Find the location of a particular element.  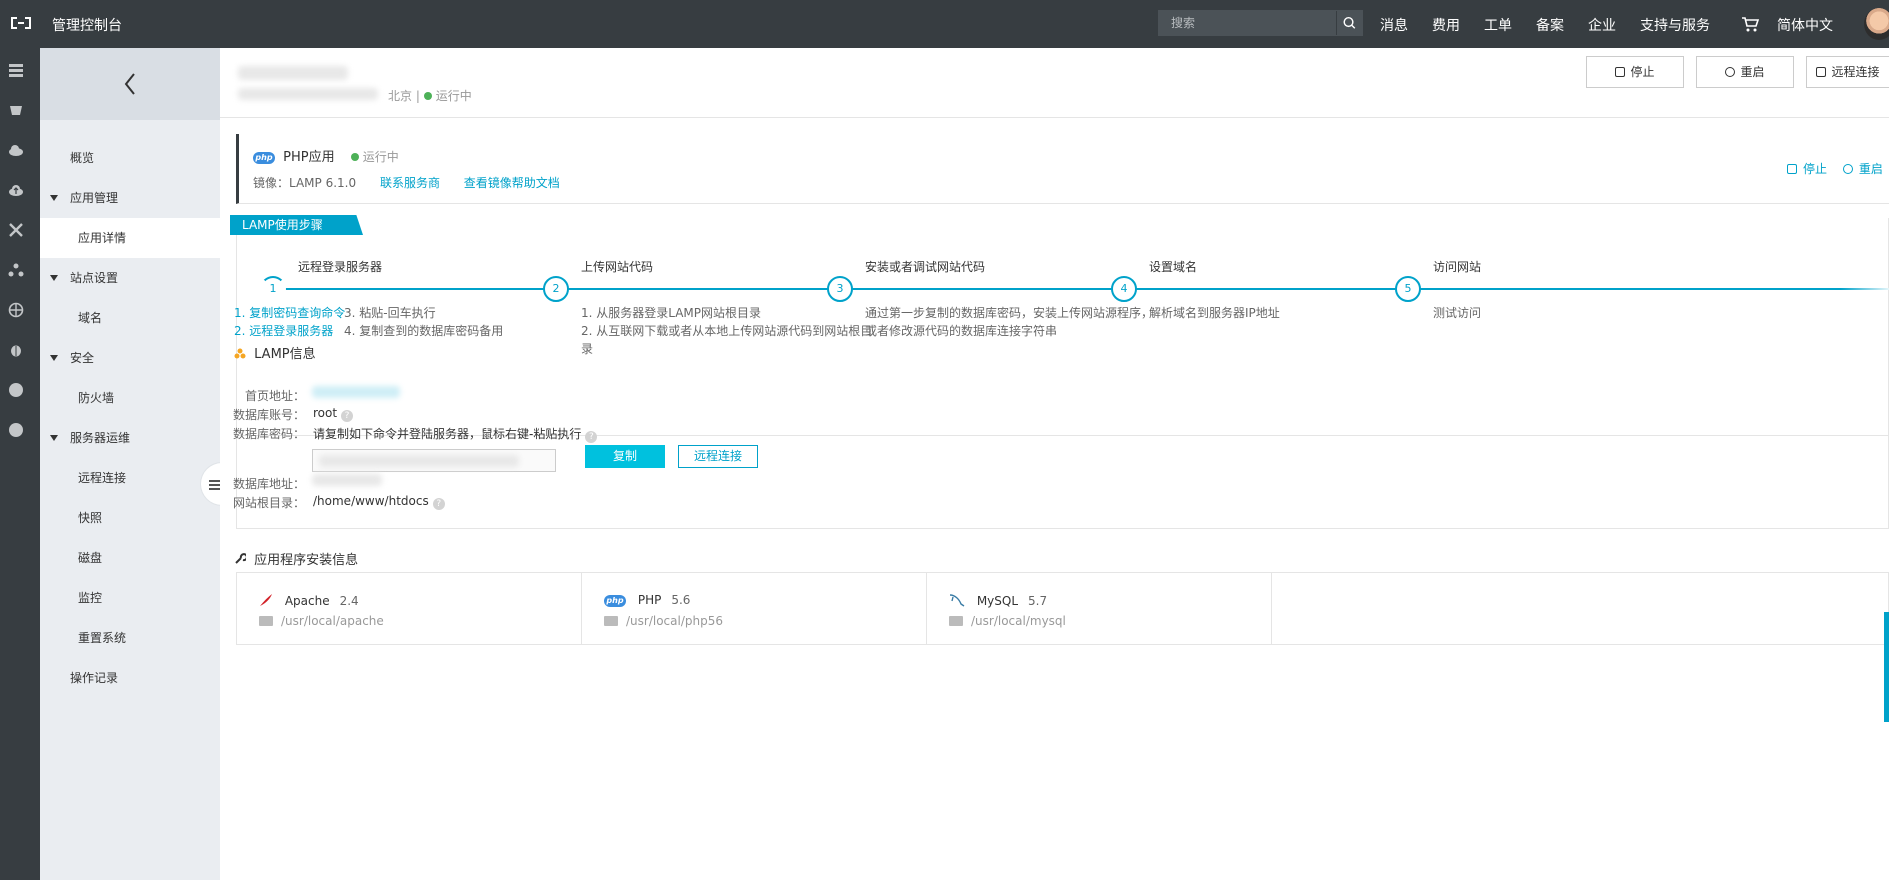

menu-list-icon is located at coordinates (16, 70).